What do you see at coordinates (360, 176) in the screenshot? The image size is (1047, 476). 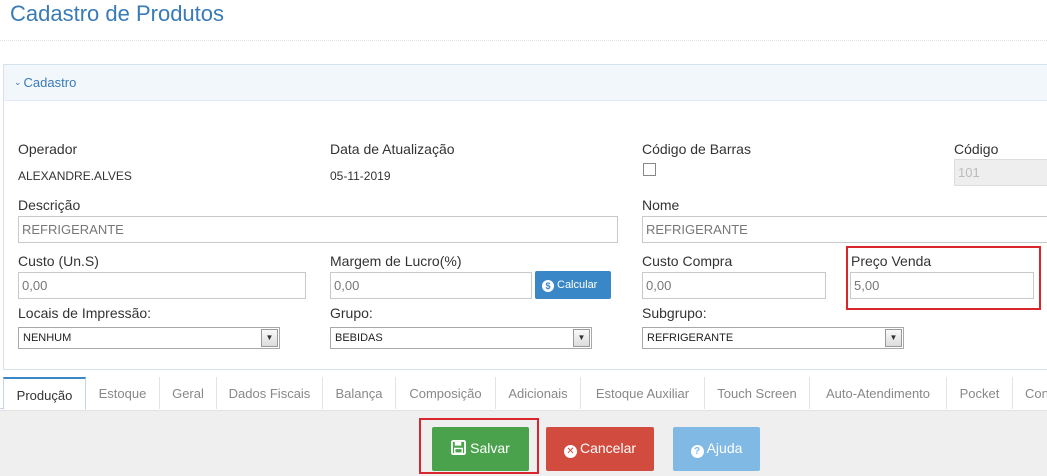 I see `data-atualizacao-value: 05-11-2019` at bounding box center [360, 176].